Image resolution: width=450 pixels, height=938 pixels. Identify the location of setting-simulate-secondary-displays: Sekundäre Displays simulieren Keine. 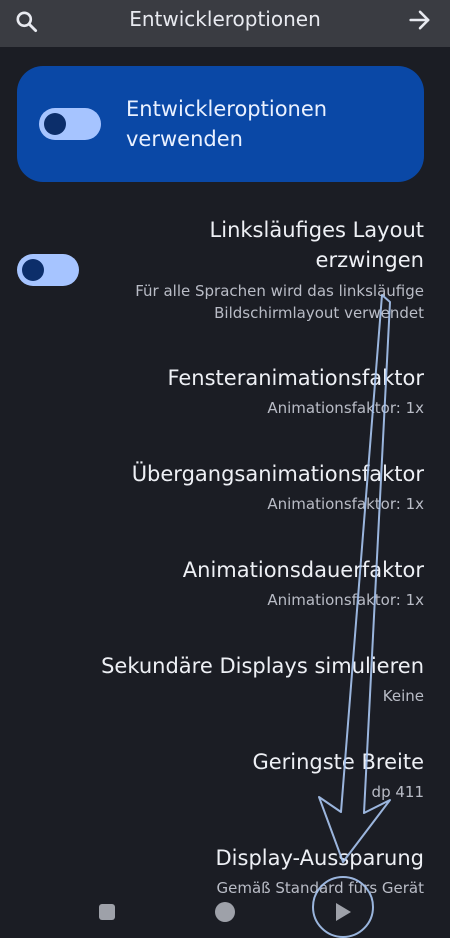
(225, 681).